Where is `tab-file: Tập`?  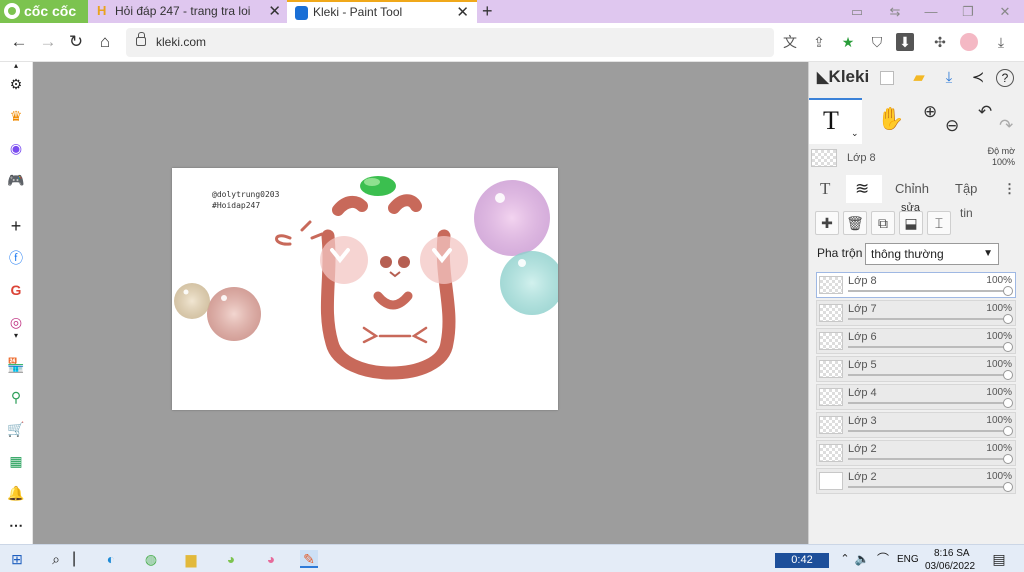
tab-file: Tập is located at coordinates (966, 188).